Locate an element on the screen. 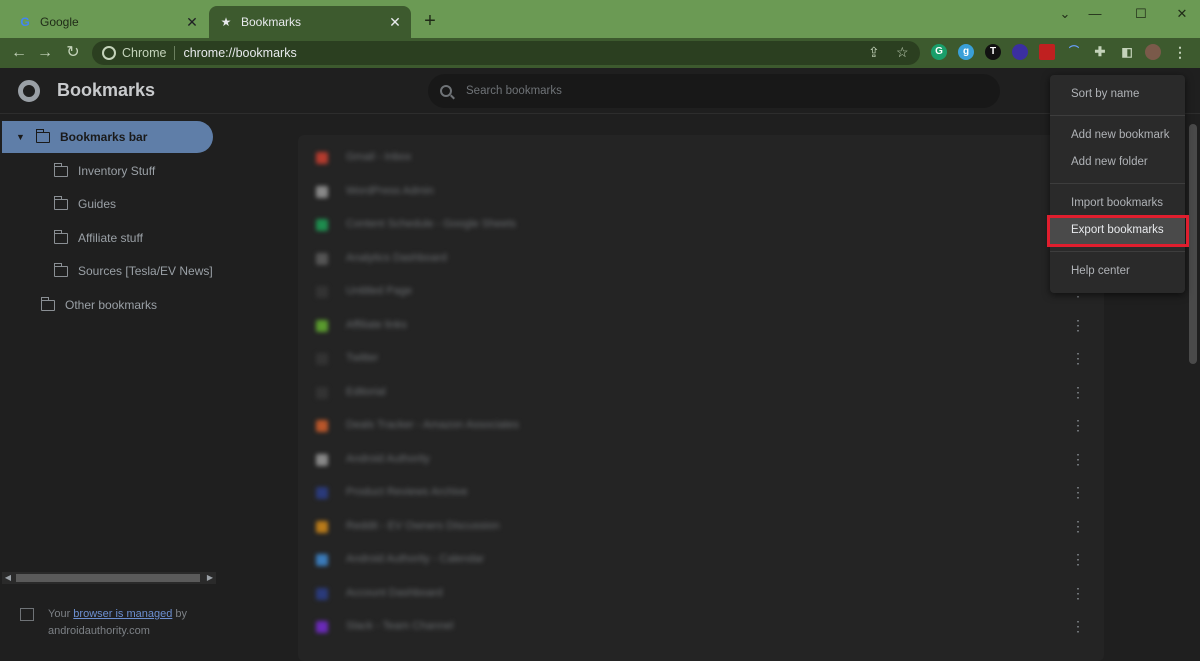 The image size is (1200, 661). new-tab-button: + is located at coordinates (430, 22).